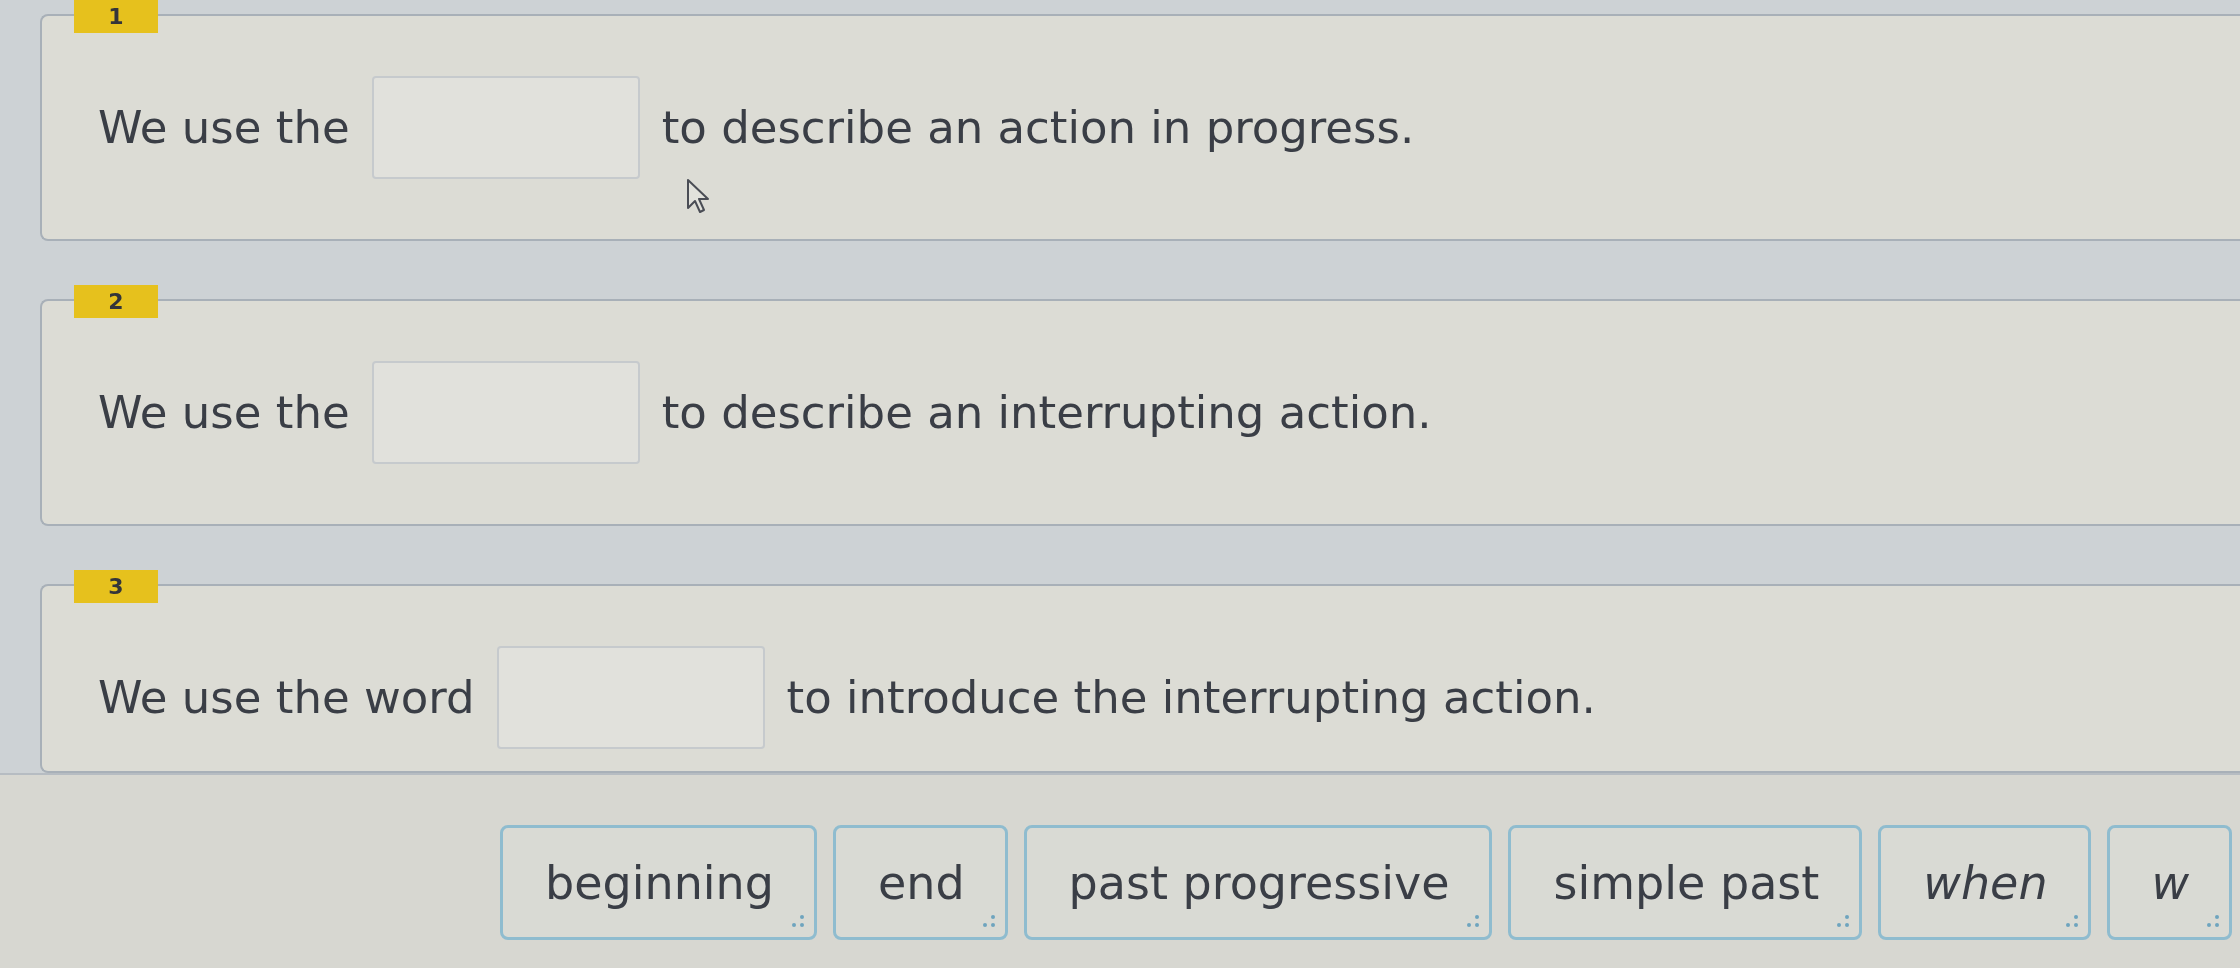  What do you see at coordinates (2169, 882) in the screenshot?
I see `word-chip: w` at bounding box center [2169, 882].